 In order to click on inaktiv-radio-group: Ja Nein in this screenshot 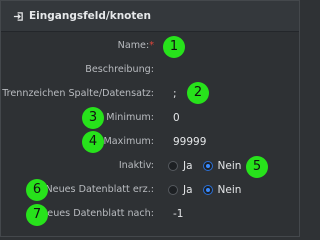, I will do `click(209, 166)`.